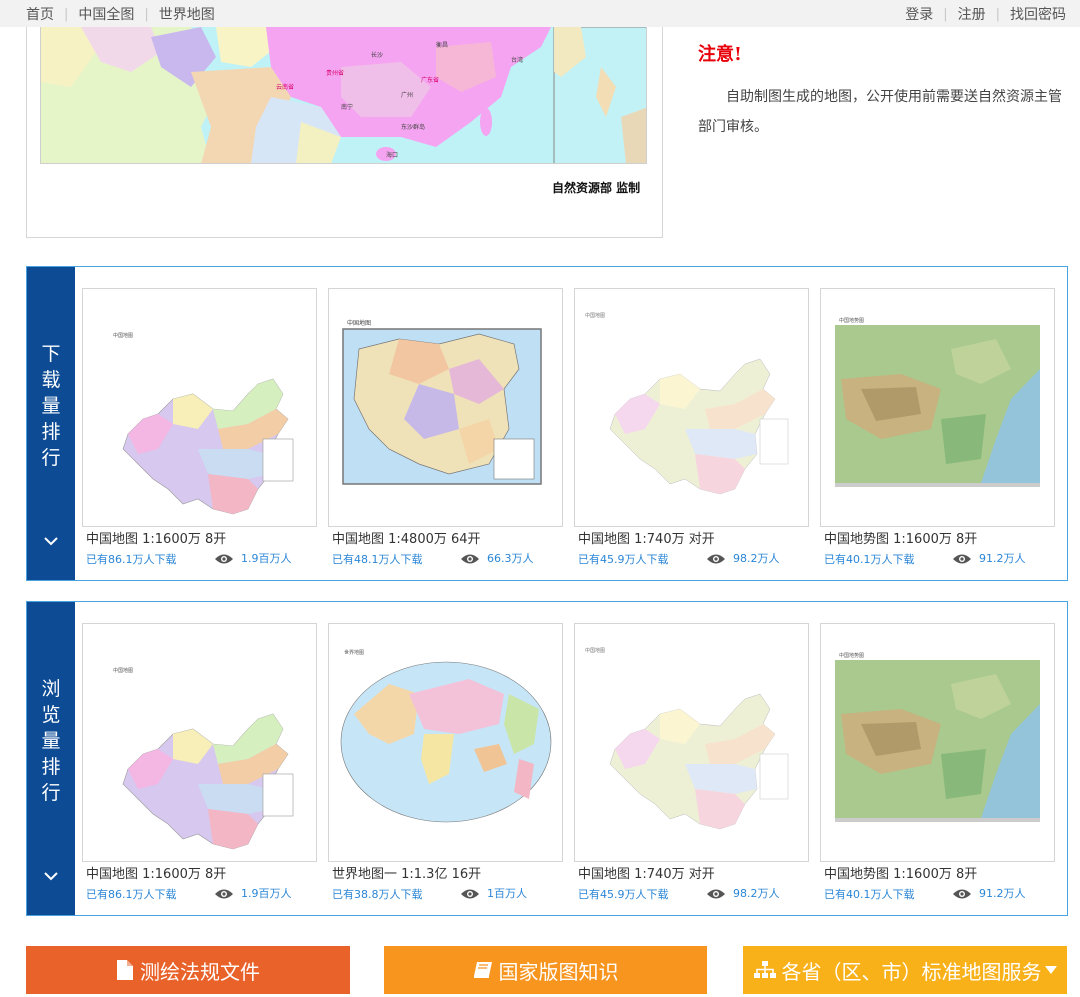  Describe the element at coordinates (545, 970) in the screenshot. I see `national-territory-knowledge-button: 国家版图知识` at that location.